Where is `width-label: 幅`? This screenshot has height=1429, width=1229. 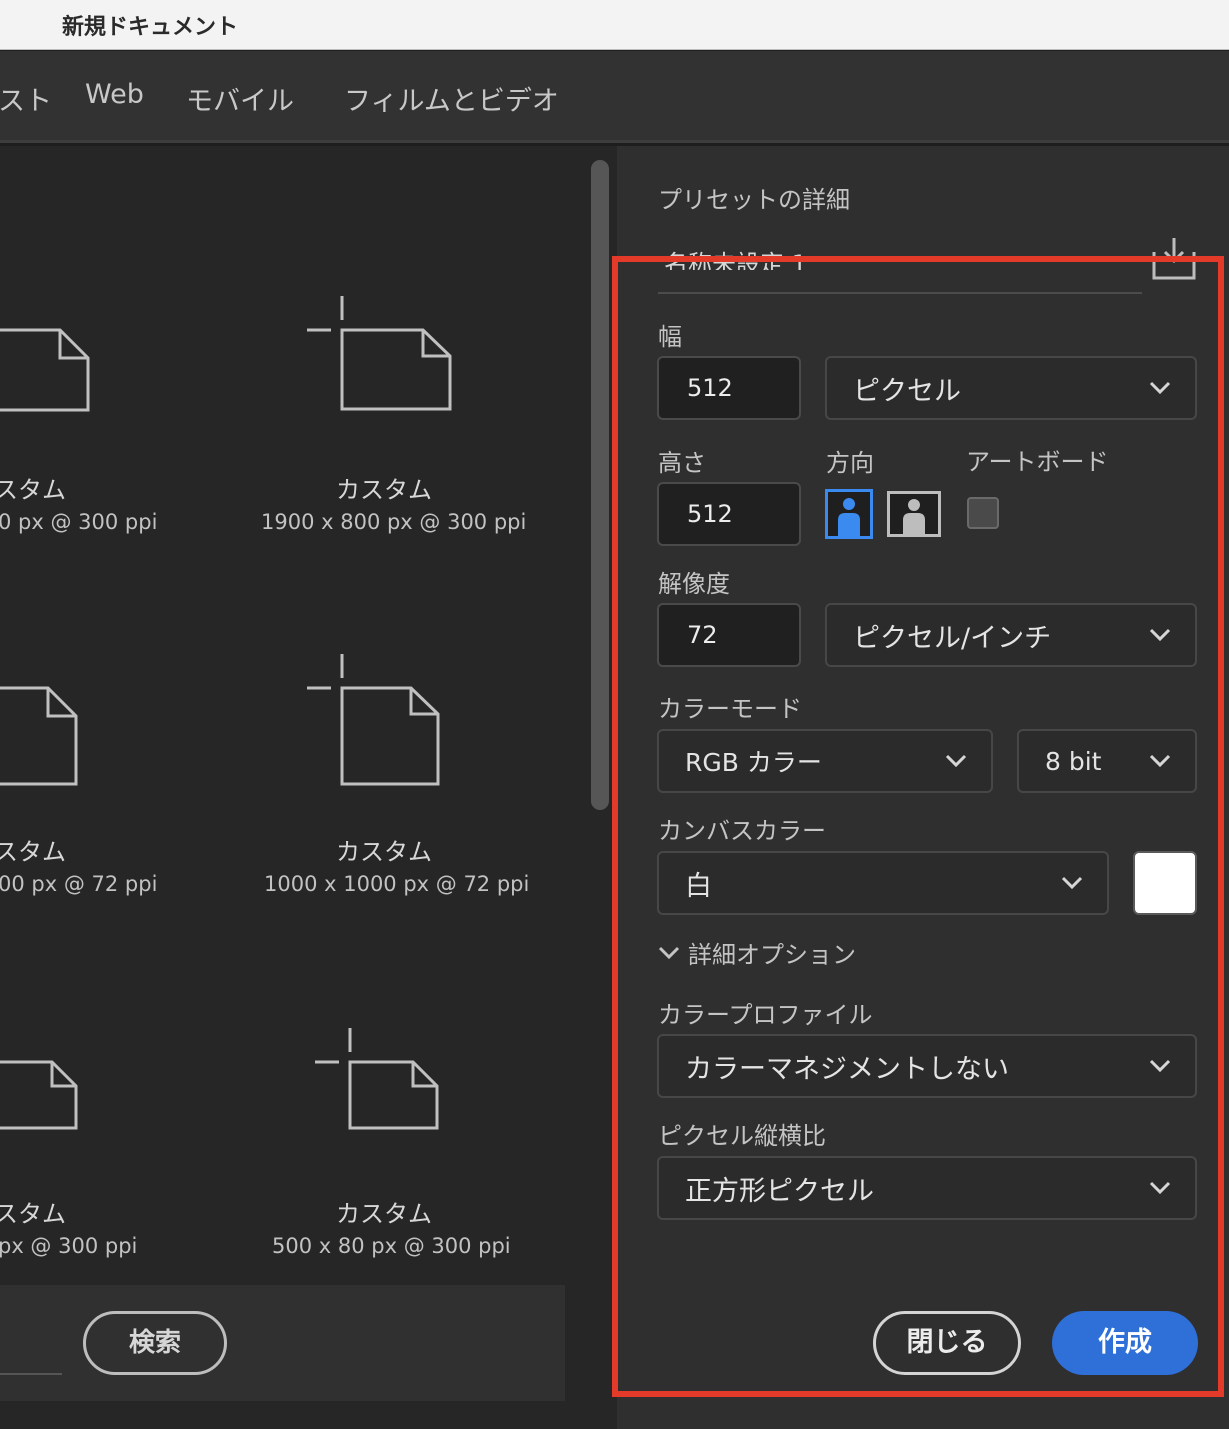
width-label: 幅 is located at coordinates (670, 337).